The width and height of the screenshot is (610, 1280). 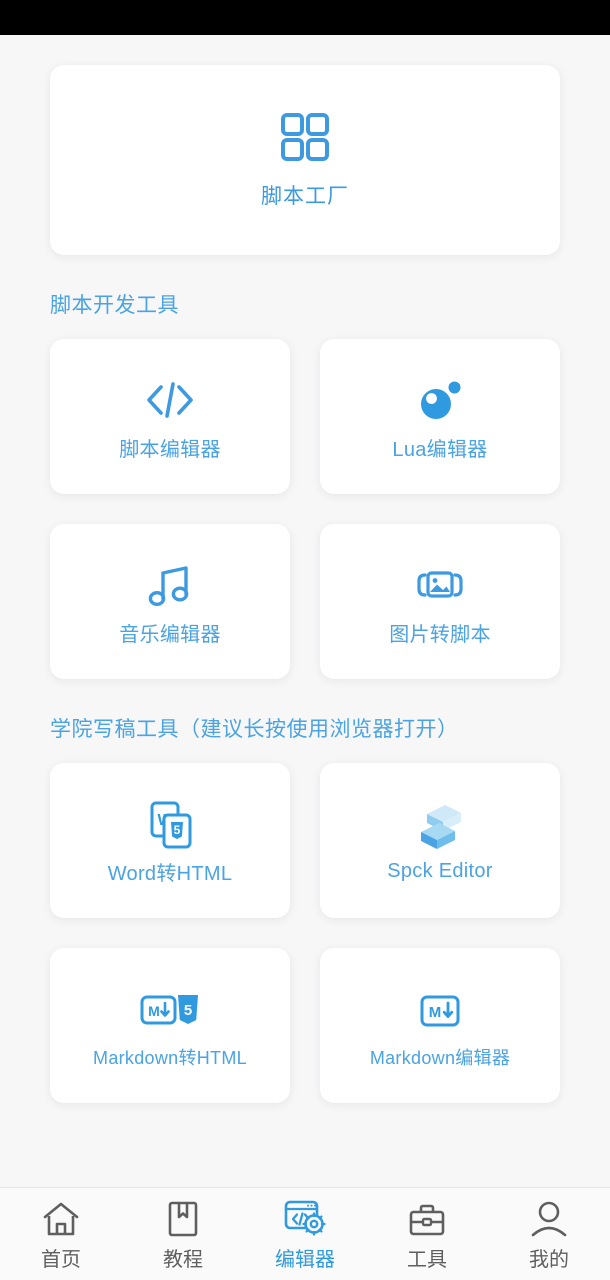 What do you see at coordinates (440, 1057) in the screenshot?
I see `tool-label: Markdown编辑器` at bounding box center [440, 1057].